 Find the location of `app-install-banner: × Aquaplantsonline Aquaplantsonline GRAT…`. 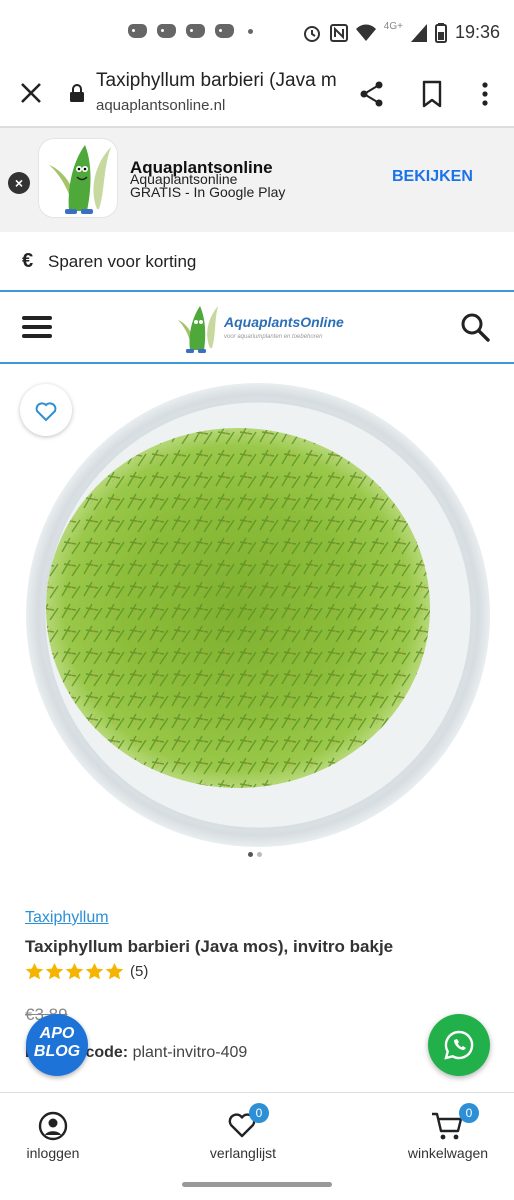

app-install-banner: × Aquaplantsonline Aquaplantsonline GRAT… is located at coordinates (257, 180).